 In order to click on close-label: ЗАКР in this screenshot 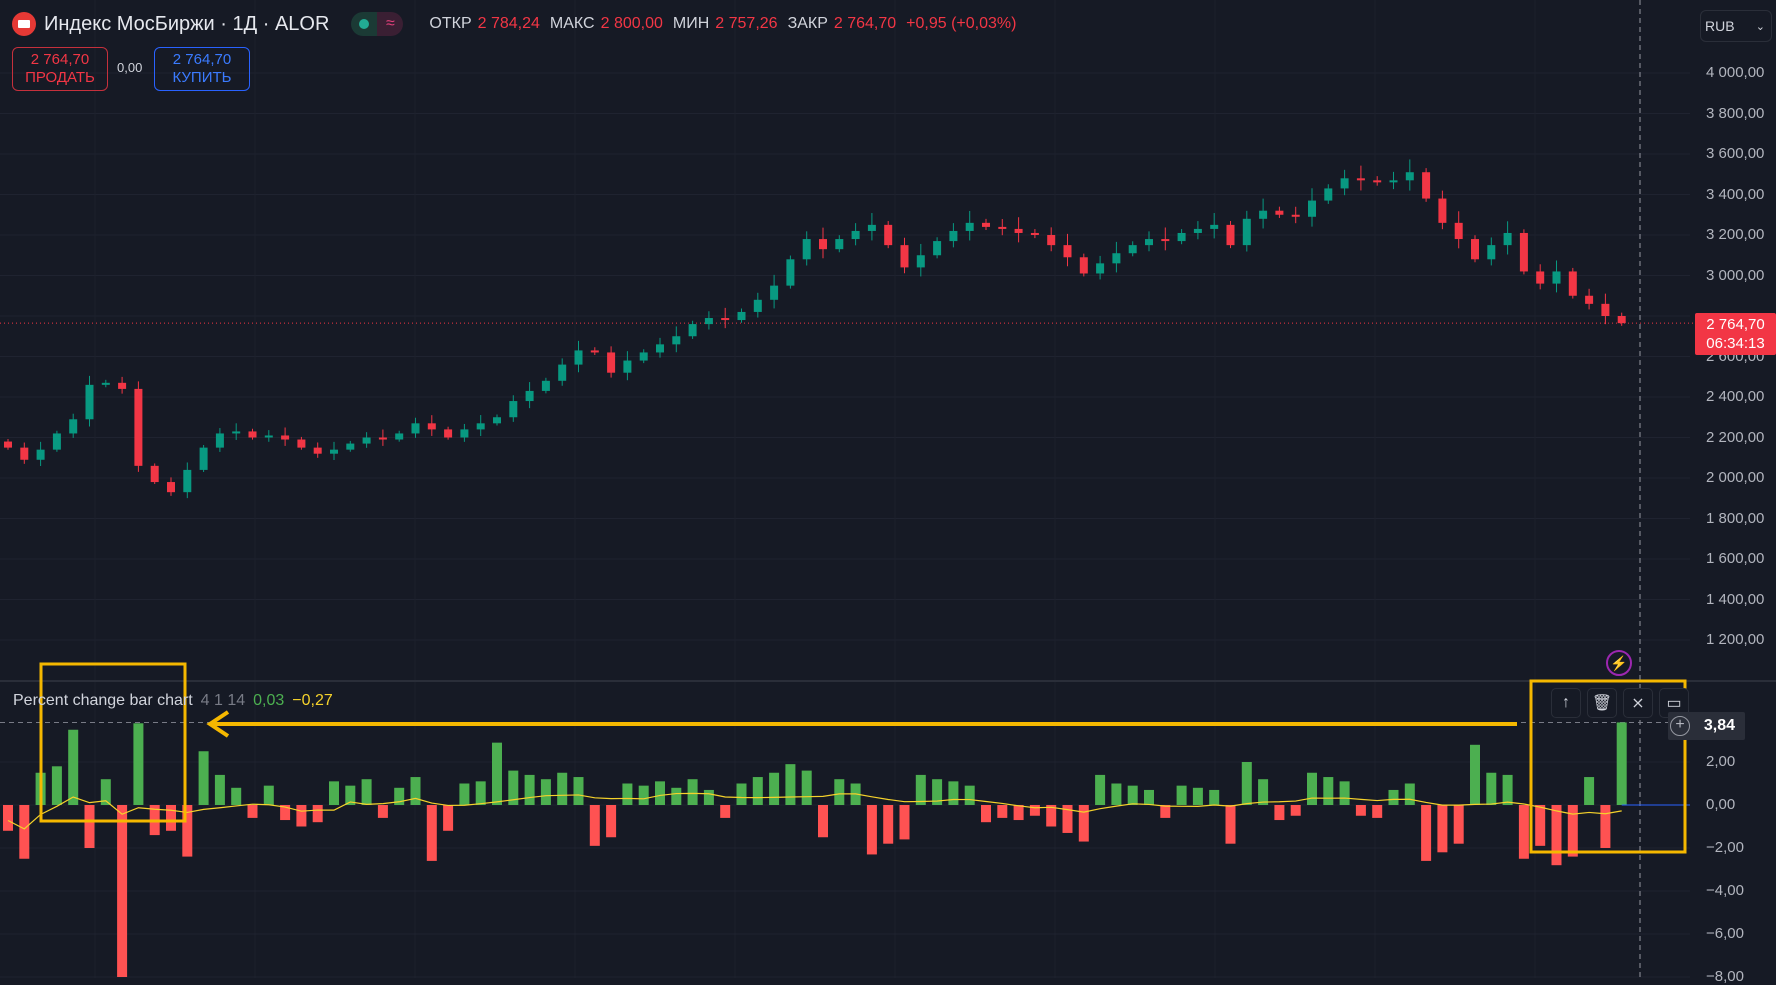, I will do `click(807, 23)`.